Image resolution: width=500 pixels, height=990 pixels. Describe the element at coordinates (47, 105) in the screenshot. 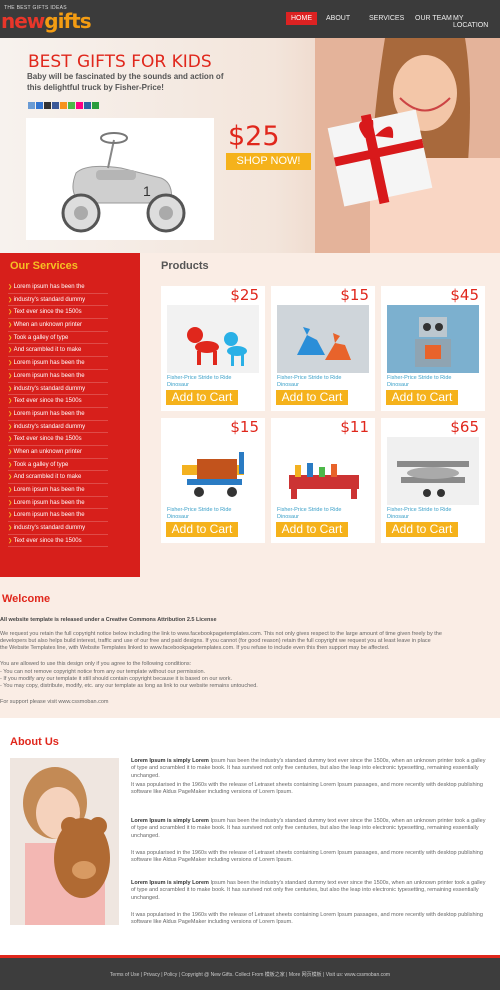

I see `digg-icon` at that location.